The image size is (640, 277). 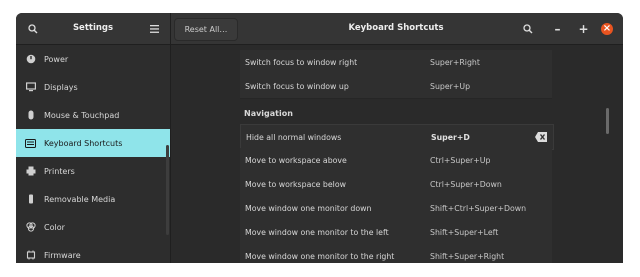 I want to click on shortcut-name: Move window one monitor down, so click(x=308, y=208).